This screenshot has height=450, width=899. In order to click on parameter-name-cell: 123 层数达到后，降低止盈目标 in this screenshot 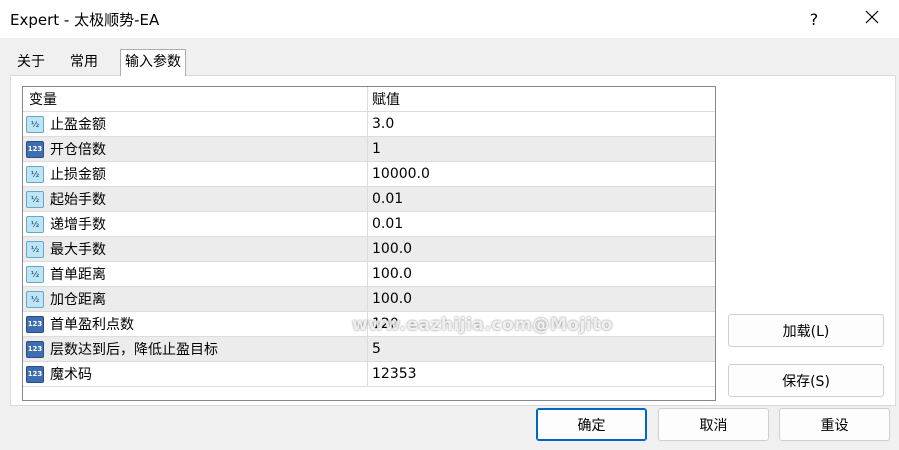, I will do `click(195, 349)`.